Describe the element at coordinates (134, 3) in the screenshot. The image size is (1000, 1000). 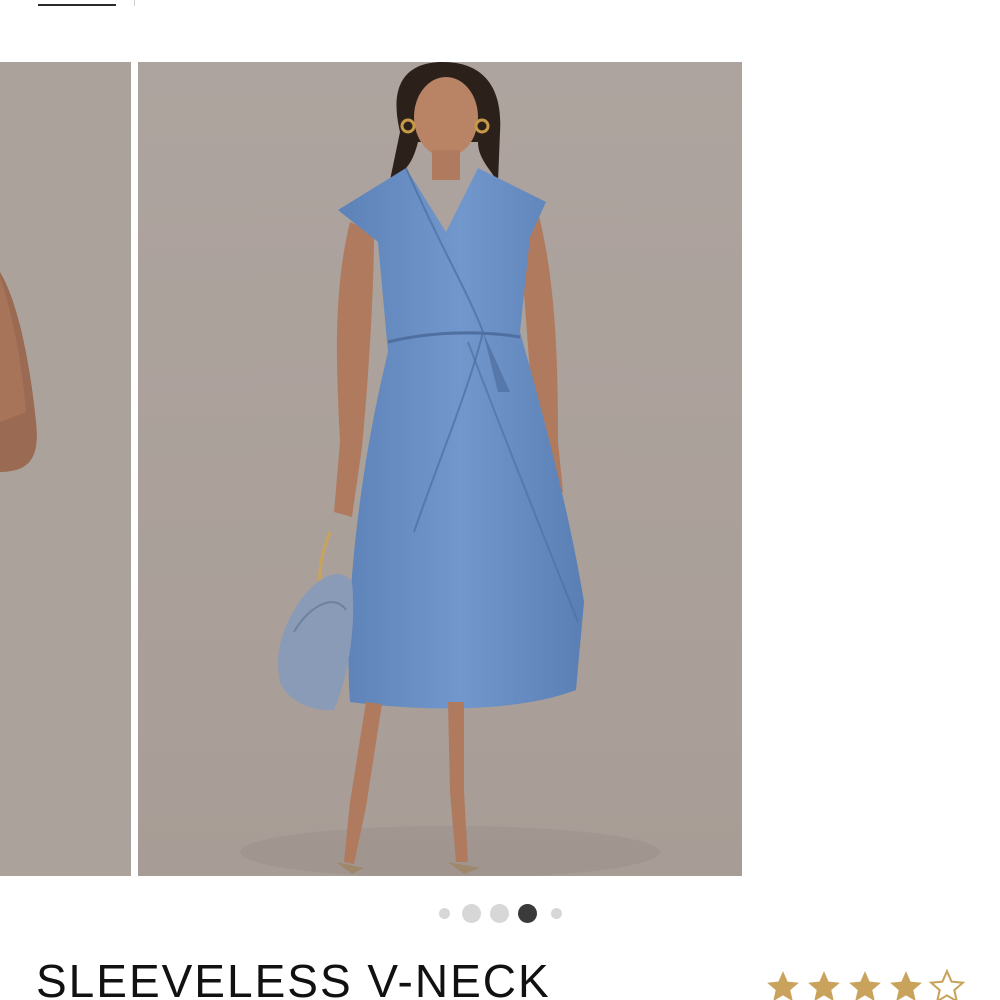
I see `top-divider` at that location.